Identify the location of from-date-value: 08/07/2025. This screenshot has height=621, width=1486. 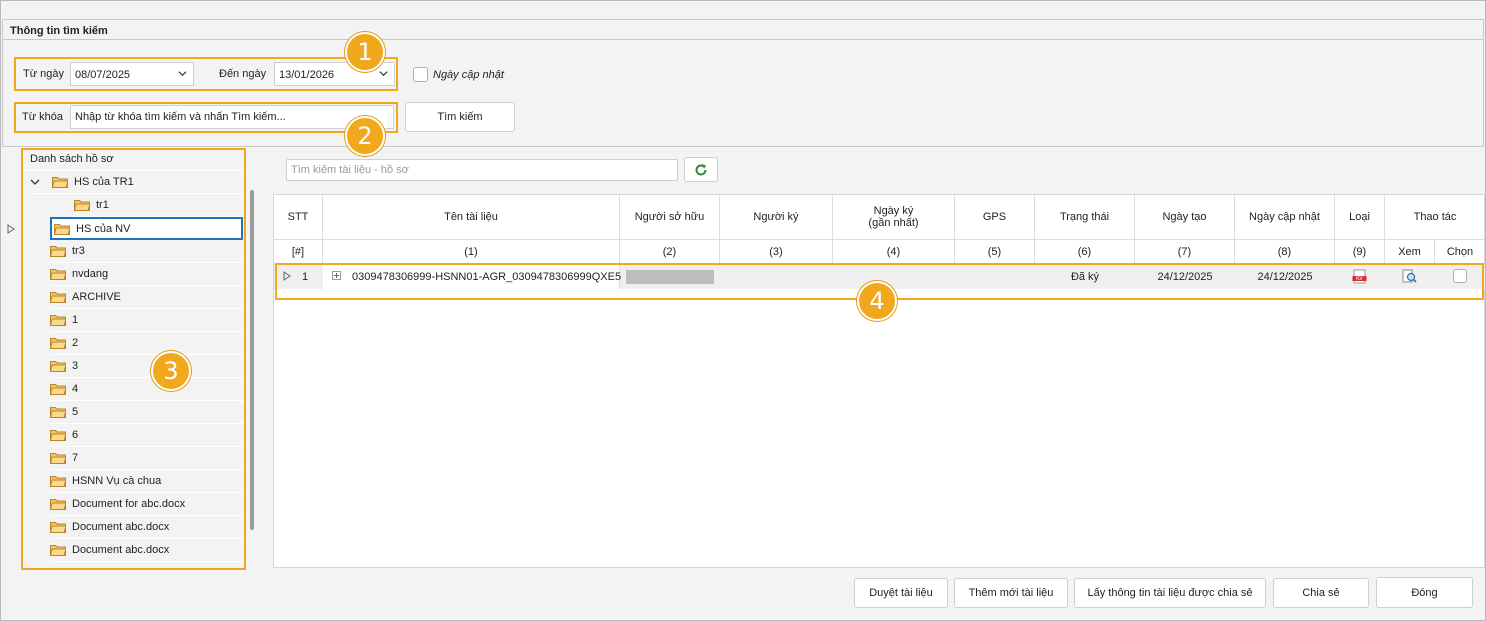
(103, 75).